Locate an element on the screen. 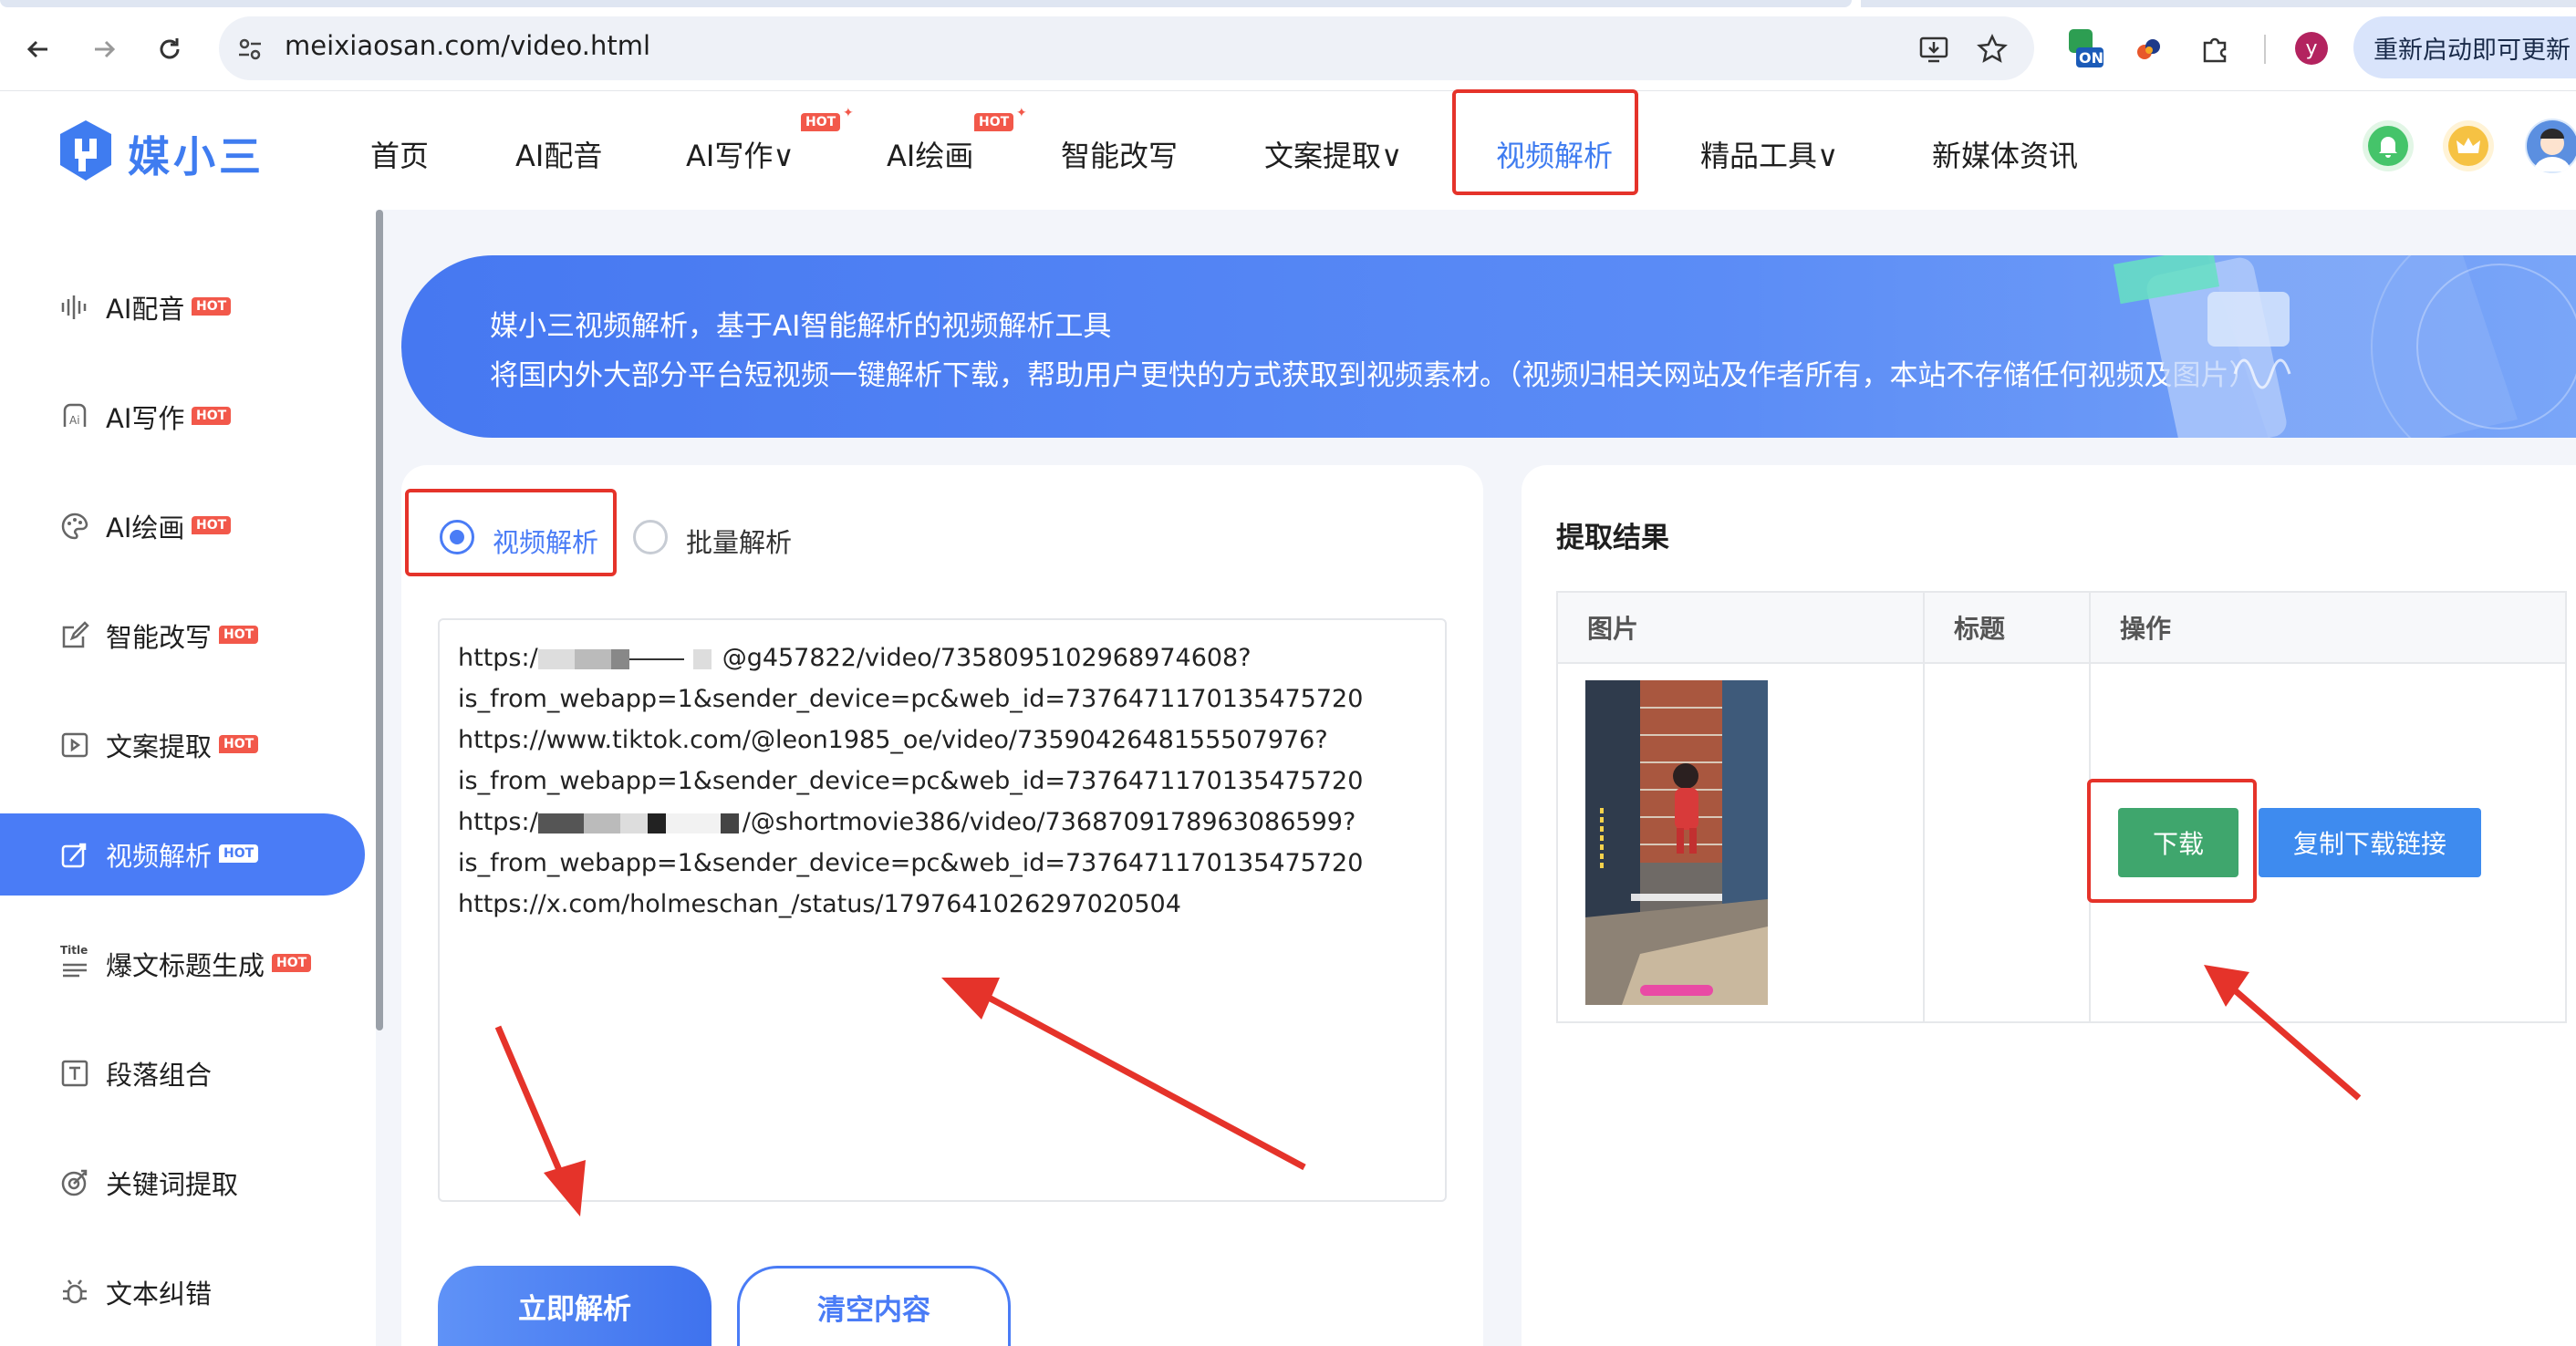 The height and width of the screenshot is (1346, 2576). highlight-box-mode is located at coordinates (511, 533).